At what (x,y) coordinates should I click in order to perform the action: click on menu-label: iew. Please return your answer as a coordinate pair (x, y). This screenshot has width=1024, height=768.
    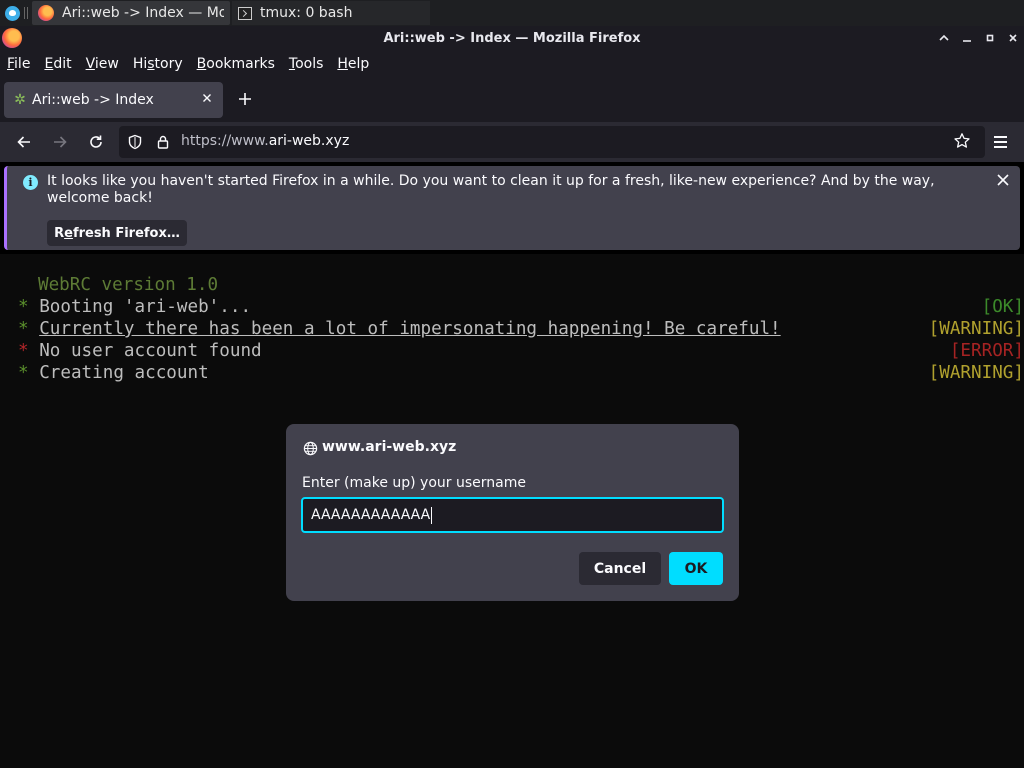
    Looking at the image, I should click on (106, 64).